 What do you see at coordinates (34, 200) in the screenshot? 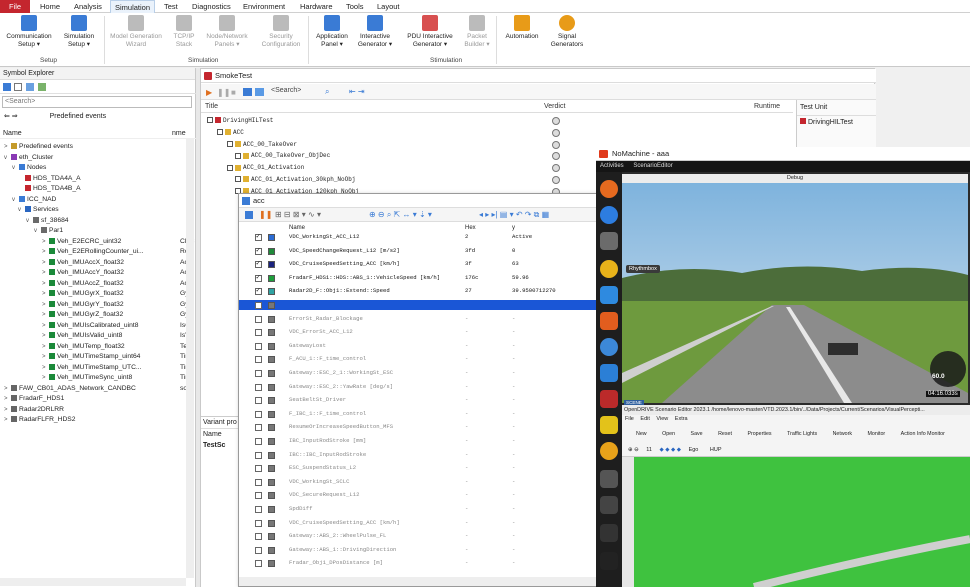
I see `tree-item: v ICC_NAD` at bounding box center [34, 200].